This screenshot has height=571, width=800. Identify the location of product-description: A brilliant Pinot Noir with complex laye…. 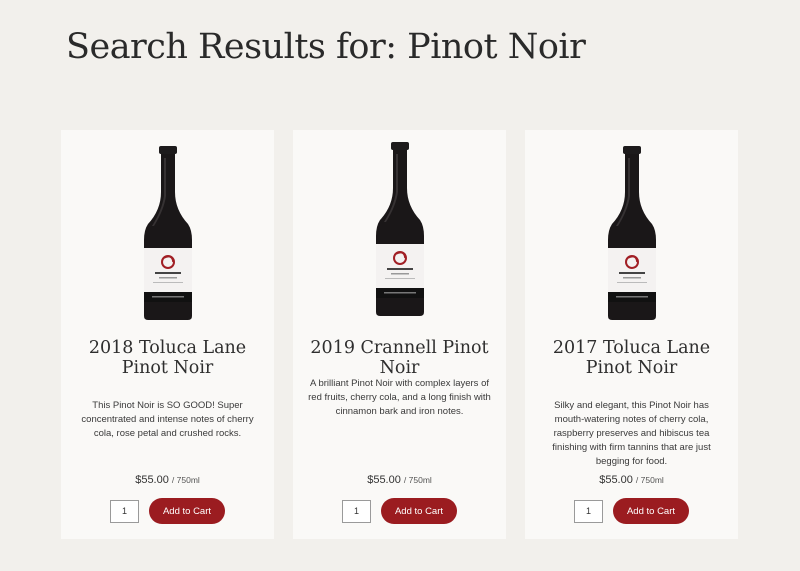
(399, 397).